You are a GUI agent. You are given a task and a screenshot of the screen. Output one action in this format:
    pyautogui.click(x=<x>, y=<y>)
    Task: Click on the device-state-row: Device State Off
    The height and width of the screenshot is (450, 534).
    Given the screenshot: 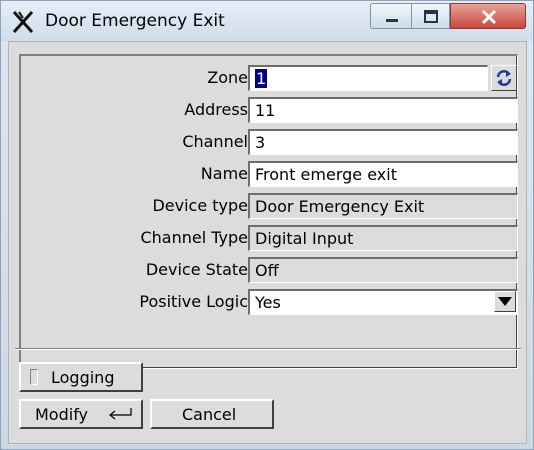 What is the action you would take?
    pyautogui.click(x=269, y=270)
    